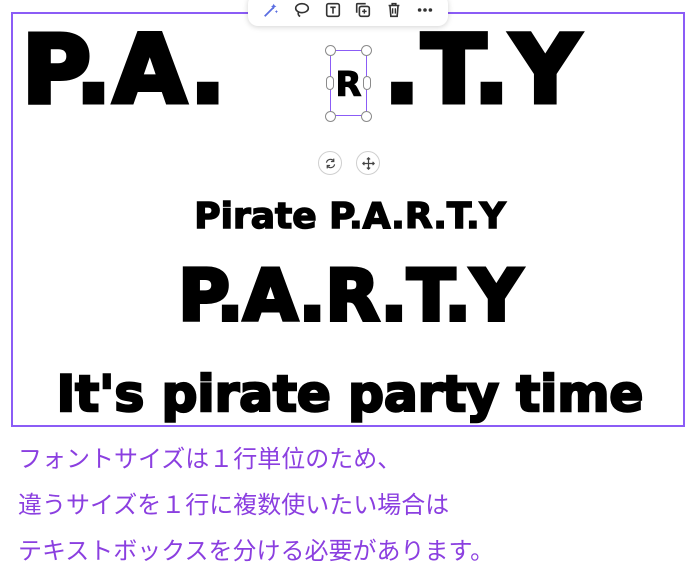 The width and height of the screenshot is (700, 574). What do you see at coordinates (366, 50) in the screenshot?
I see `resize-handle-top-right` at bounding box center [366, 50].